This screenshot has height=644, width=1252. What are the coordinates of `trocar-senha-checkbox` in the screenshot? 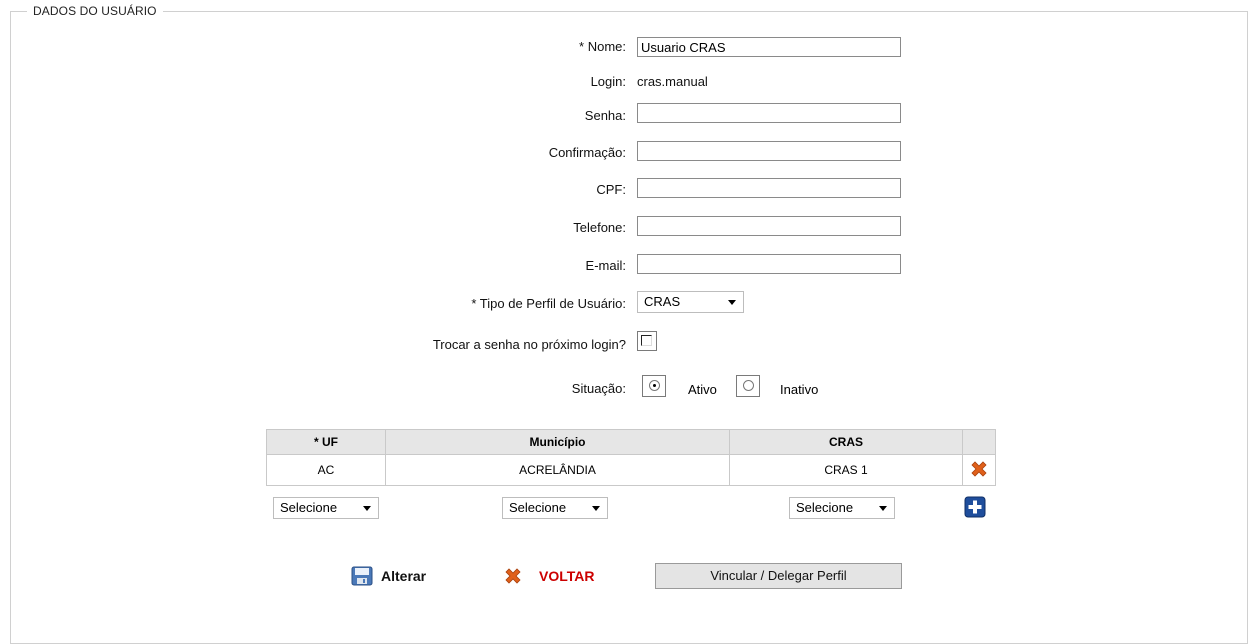 It's located at (647, 341).